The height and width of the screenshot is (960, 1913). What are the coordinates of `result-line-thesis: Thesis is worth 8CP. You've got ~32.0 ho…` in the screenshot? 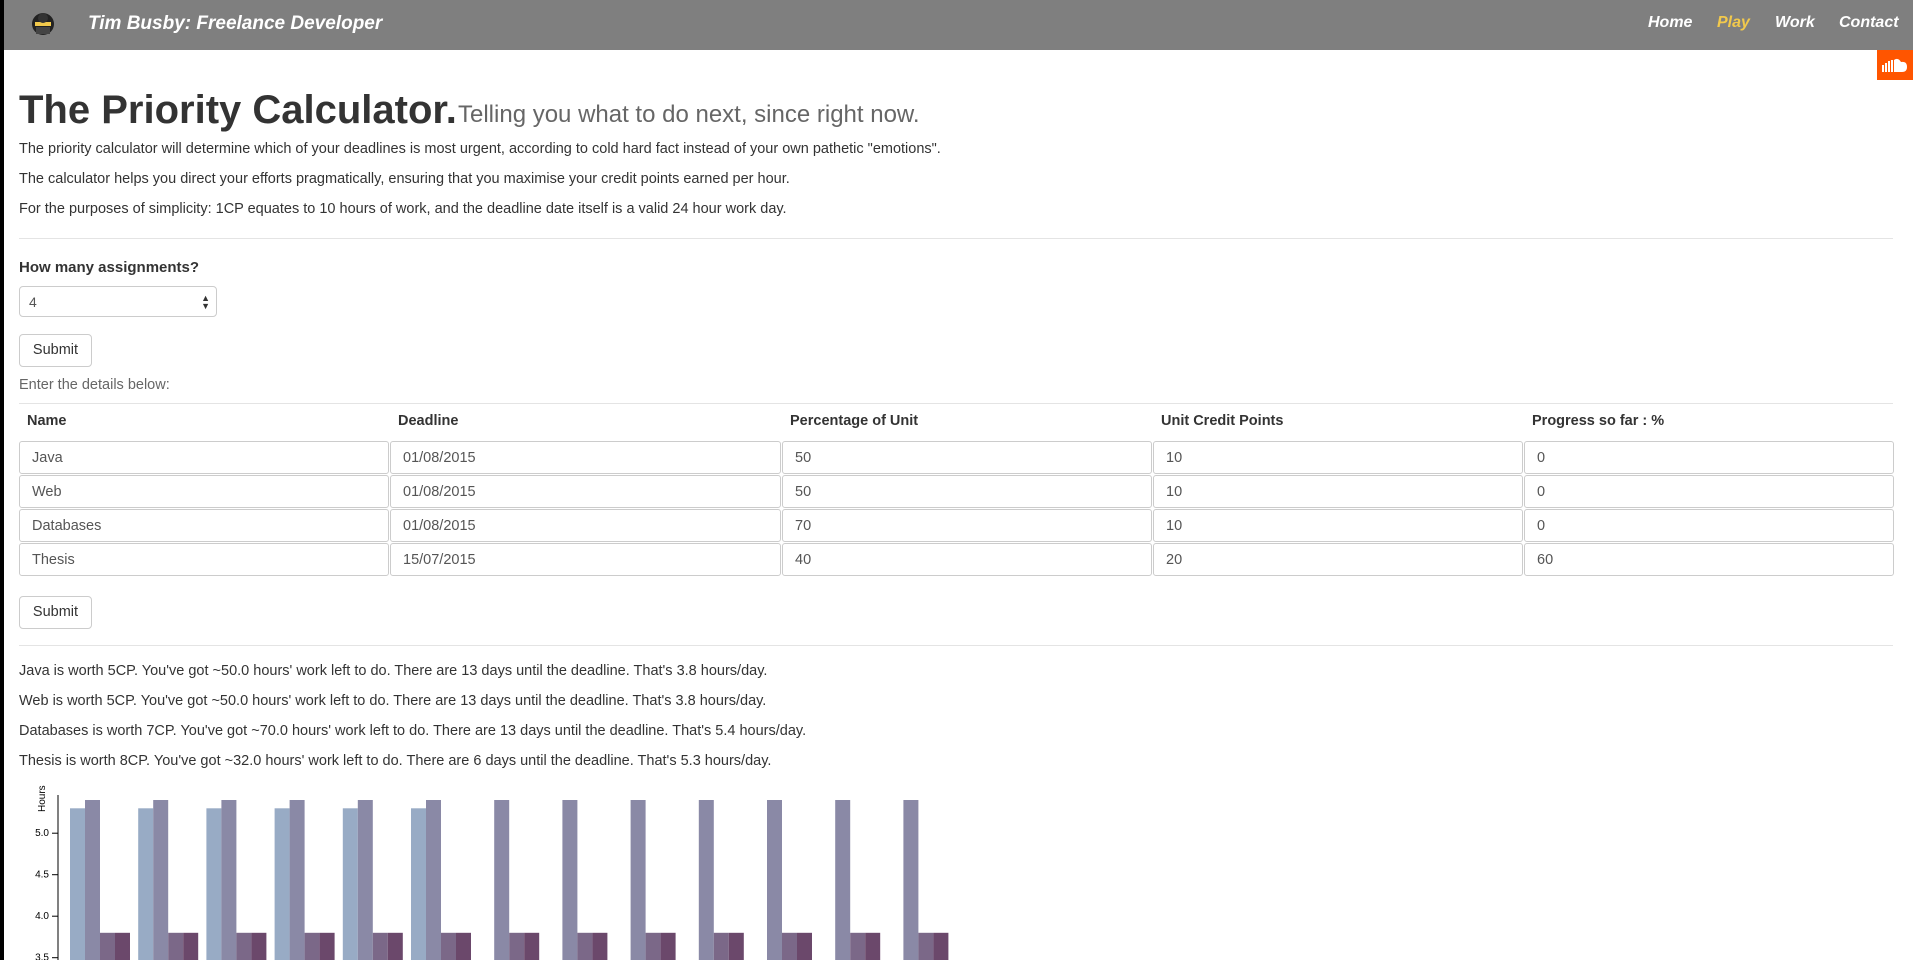 It's located at (395, 761).